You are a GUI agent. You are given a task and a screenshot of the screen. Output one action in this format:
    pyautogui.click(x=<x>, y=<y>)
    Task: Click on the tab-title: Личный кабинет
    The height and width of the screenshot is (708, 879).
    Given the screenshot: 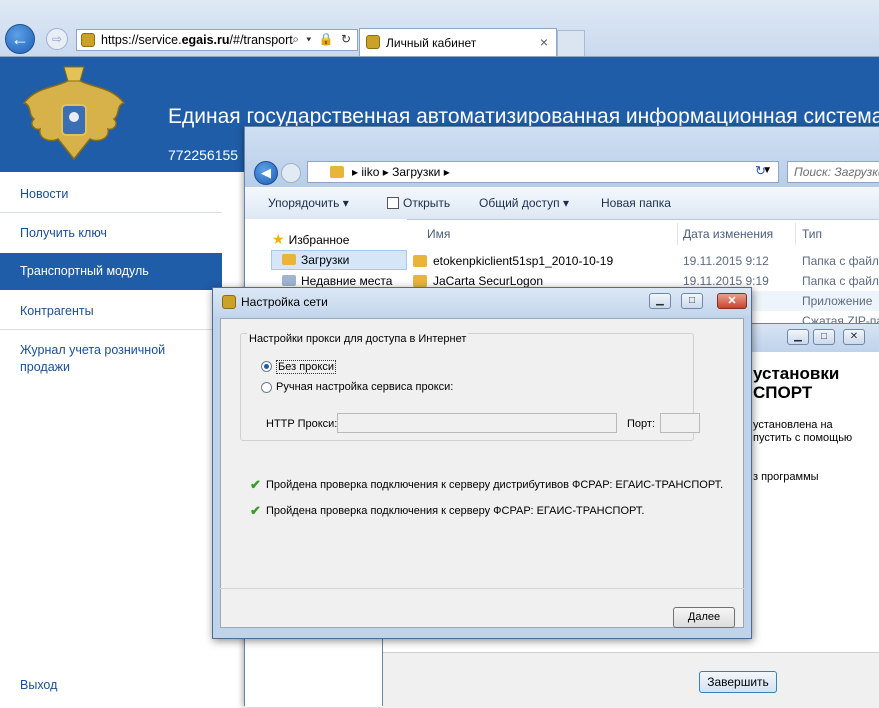 What is the action you would take?
    pyautogui.click(x=431, y=43)
    